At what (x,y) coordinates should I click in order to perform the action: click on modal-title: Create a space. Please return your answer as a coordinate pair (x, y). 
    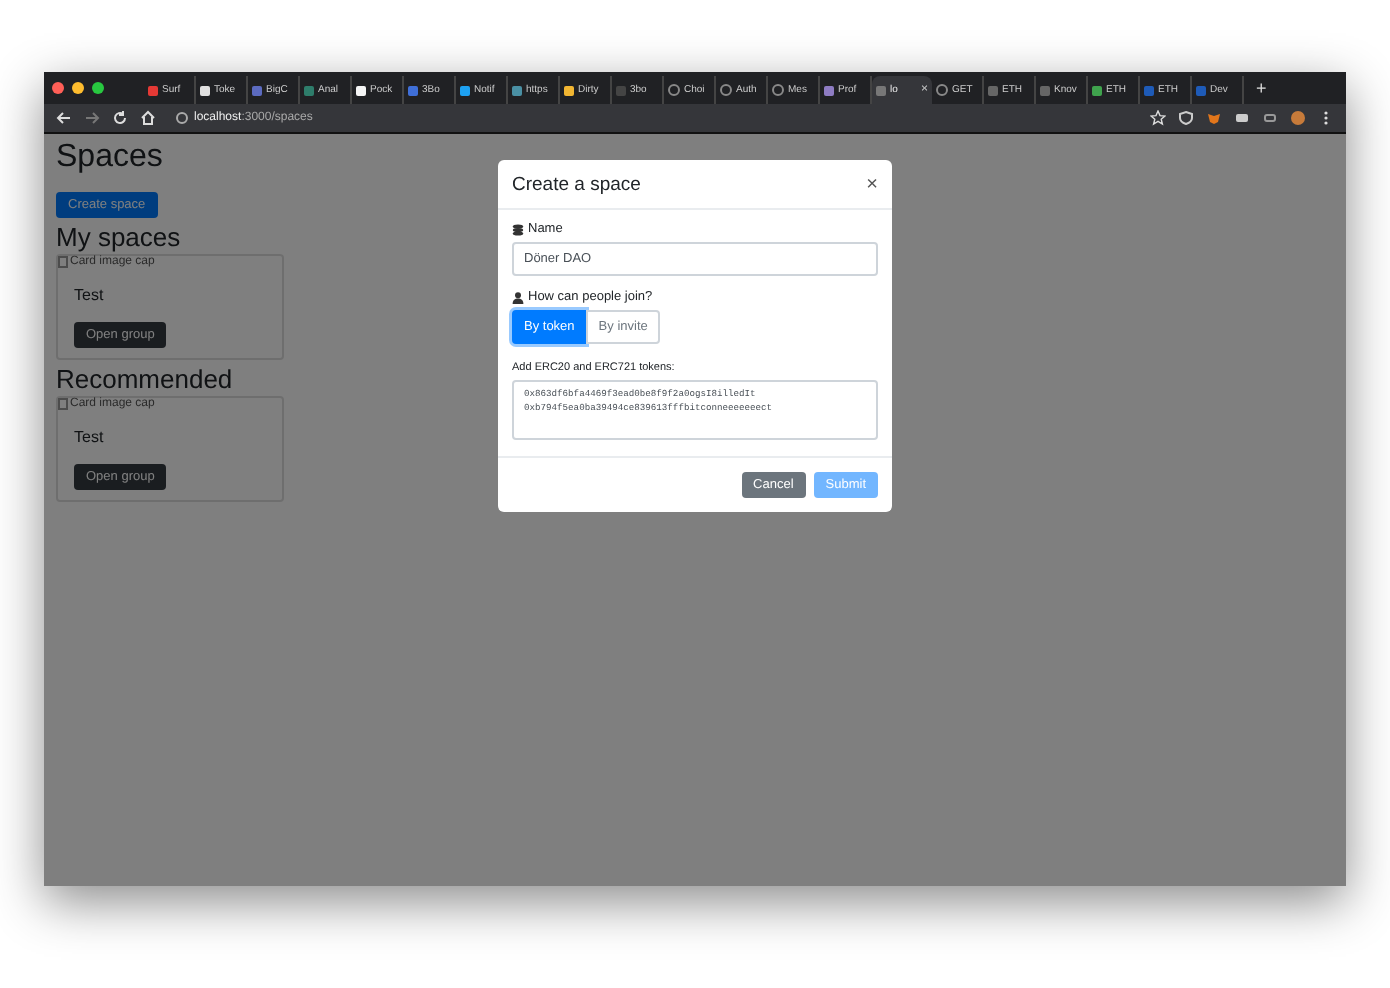
    Looking at the image, I should click on (576, 185).